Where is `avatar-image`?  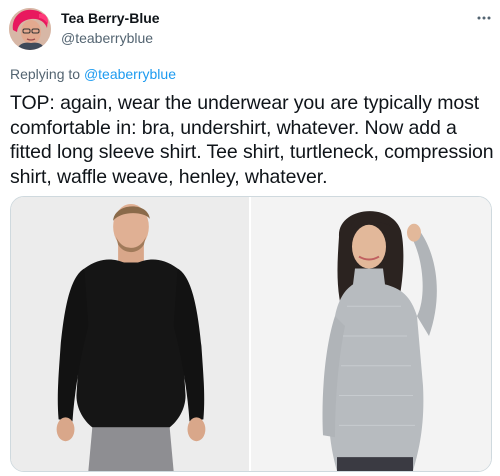
avatar-image is located at coordinates (30, 29).